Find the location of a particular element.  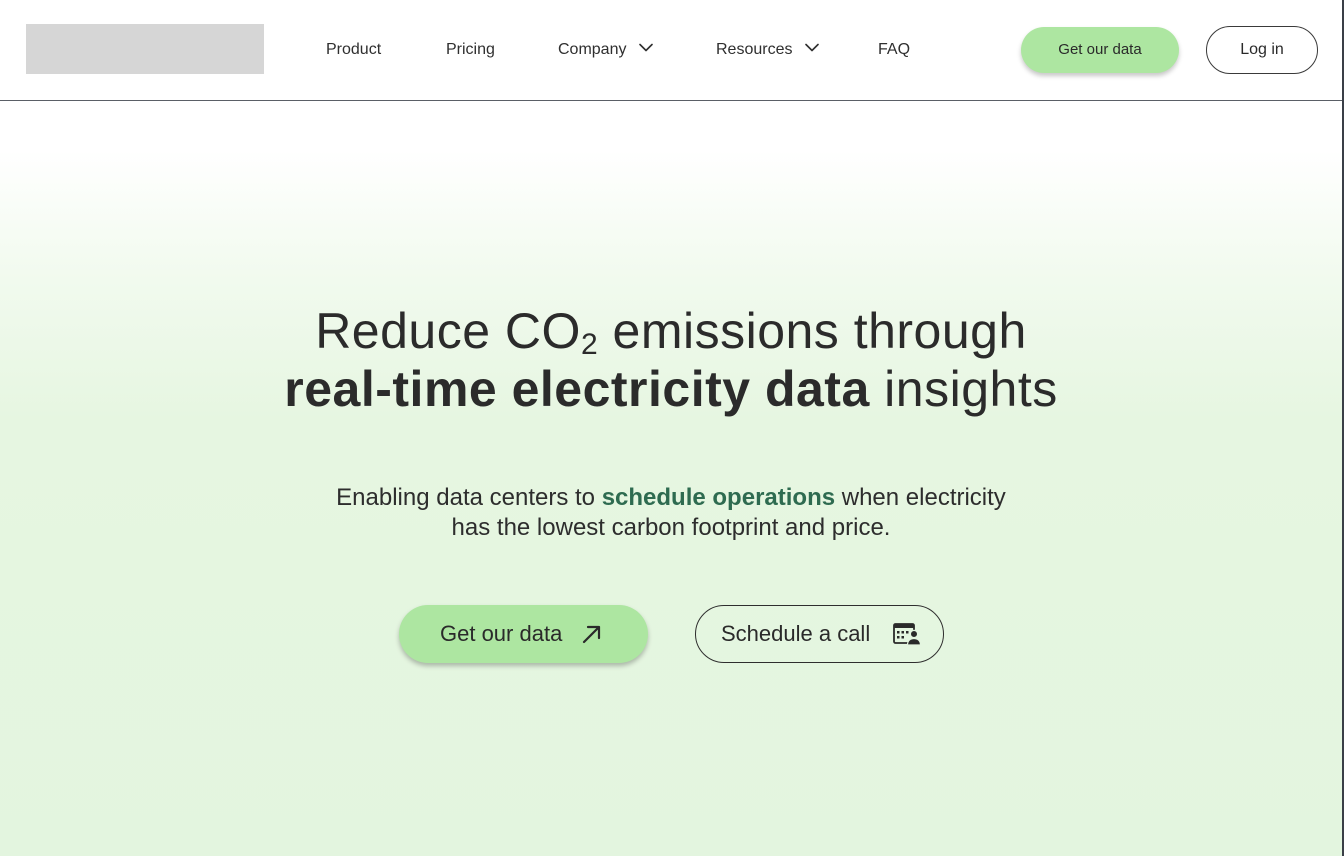

arrow-up-right-icon is located at coordinates (592, 634).